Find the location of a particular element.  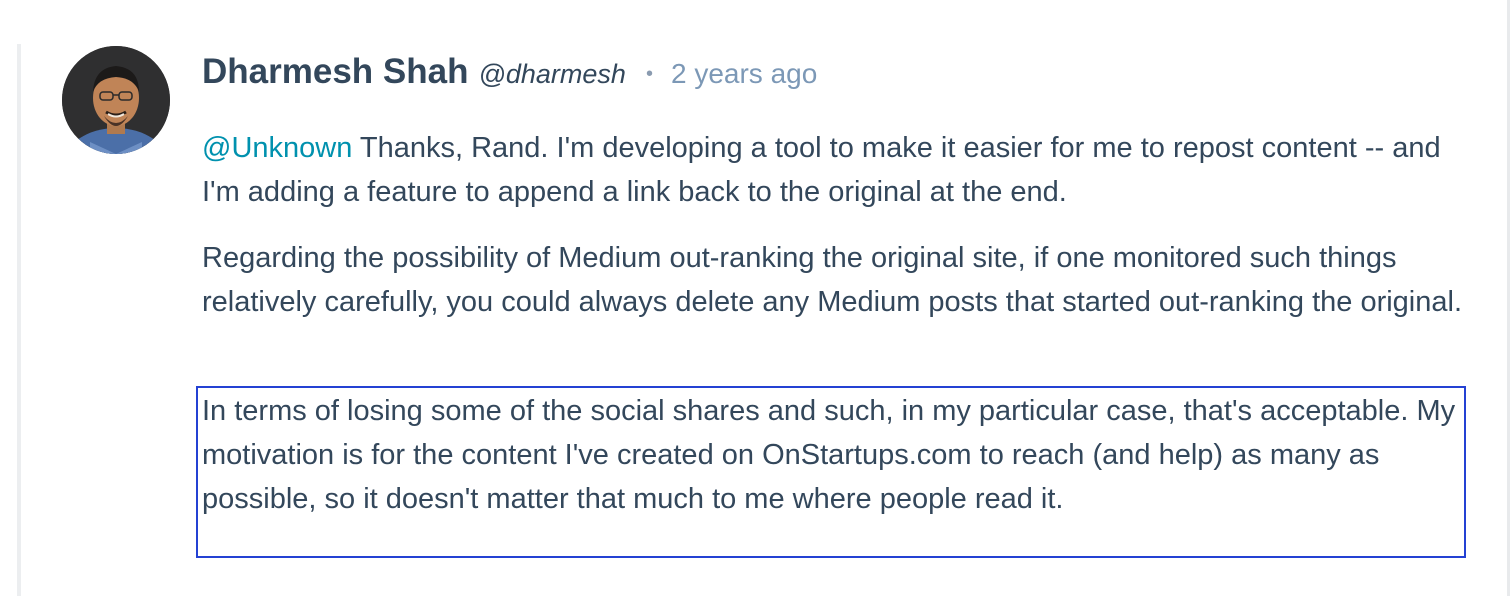

user-photo-icon is located at coordinates (116, 100).